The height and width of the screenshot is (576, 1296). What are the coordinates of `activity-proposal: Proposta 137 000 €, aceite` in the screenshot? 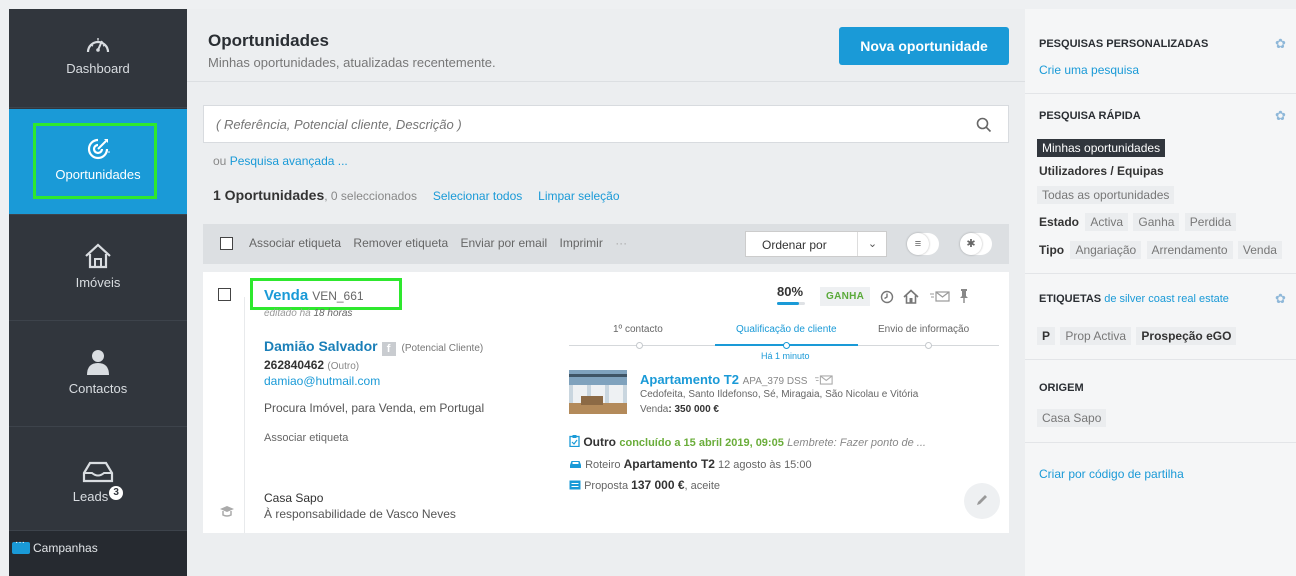 It's located at (644, 485).